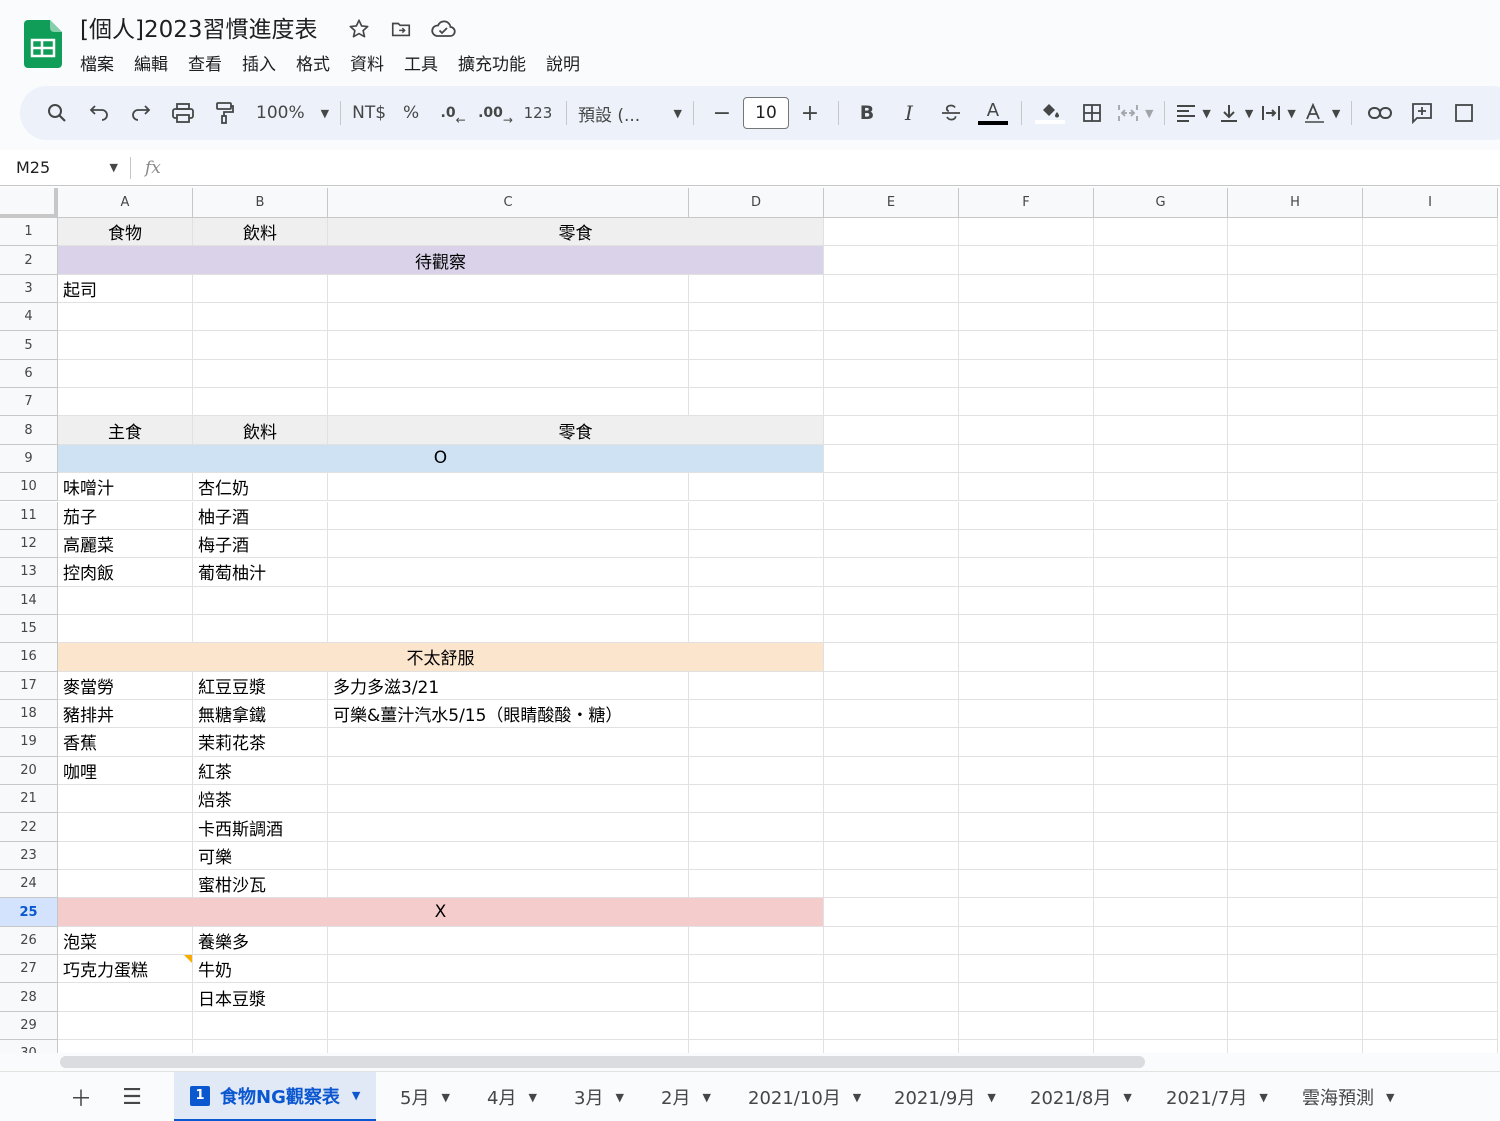  Describe the element at coordinates (508, 770) in the screenshot. I see `cell-c20` at that location.